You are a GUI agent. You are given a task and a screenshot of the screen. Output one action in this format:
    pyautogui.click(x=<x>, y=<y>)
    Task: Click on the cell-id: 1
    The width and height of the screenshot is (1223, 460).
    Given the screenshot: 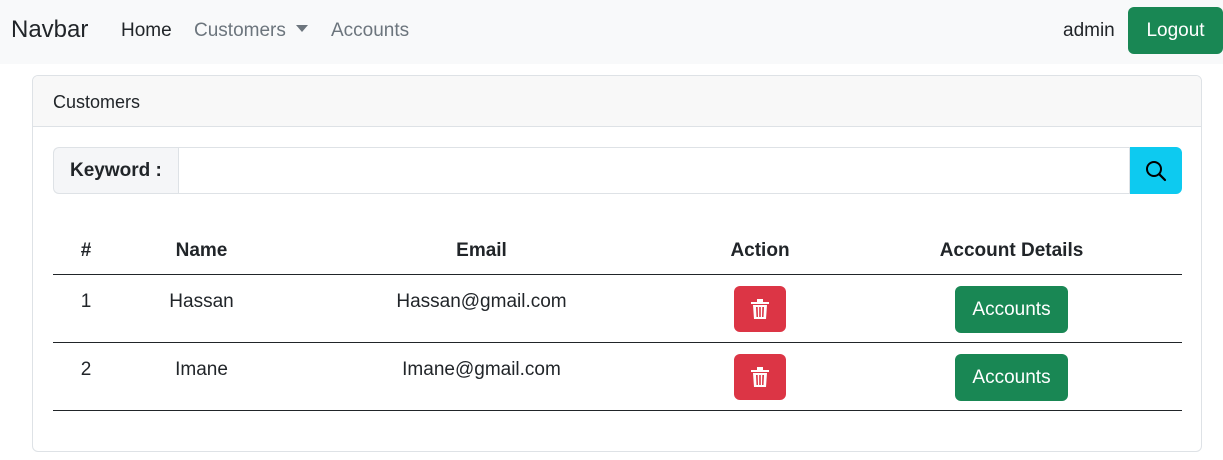 What is the action you would take?
    pyautogui.click(x=86, y=301)
    